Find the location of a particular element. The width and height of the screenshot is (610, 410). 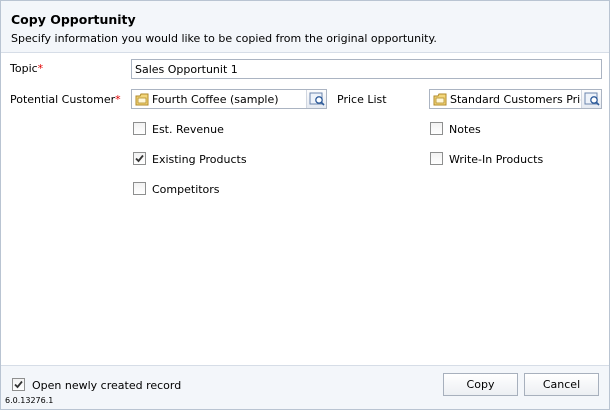

existing-products-checkbox is located at coordinates (139, 158).